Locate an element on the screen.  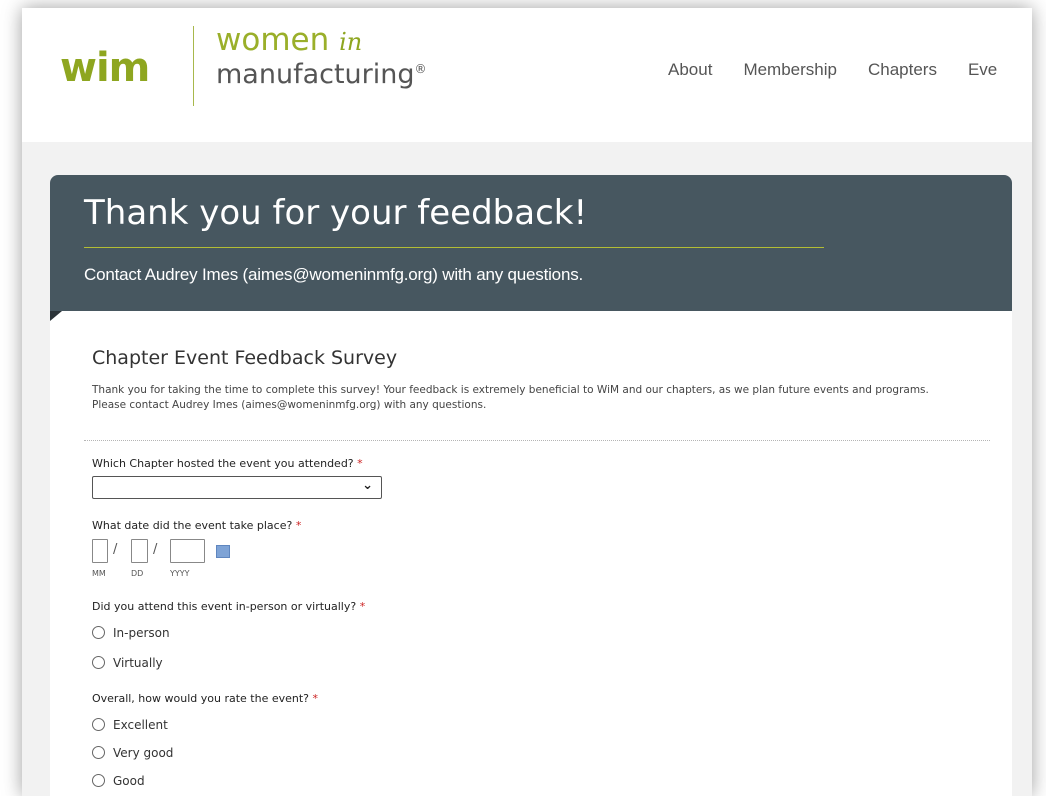
nav-membership: Membership is located at coordinates (790, 70).